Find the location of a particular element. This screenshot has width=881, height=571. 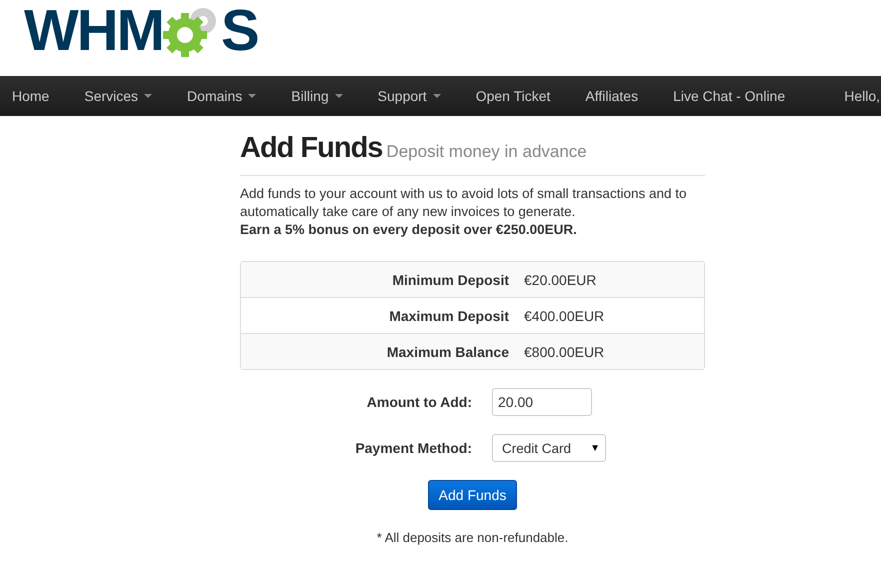

table-cell-text: Minimum Deposit is located at coordinates (450, 280).